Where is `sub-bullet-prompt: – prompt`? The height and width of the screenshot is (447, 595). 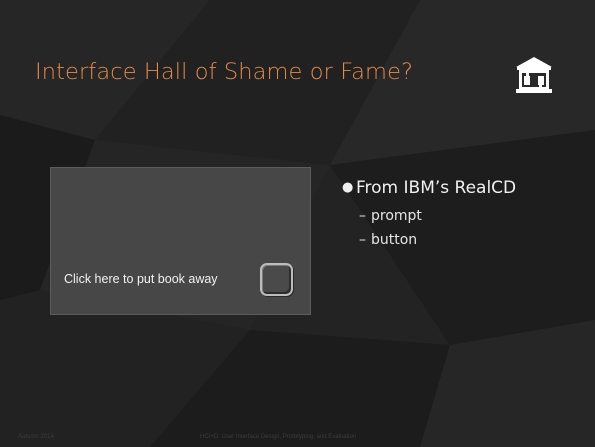 sub-bullet-prompt: – prompt is located at coordinates (390, 216).